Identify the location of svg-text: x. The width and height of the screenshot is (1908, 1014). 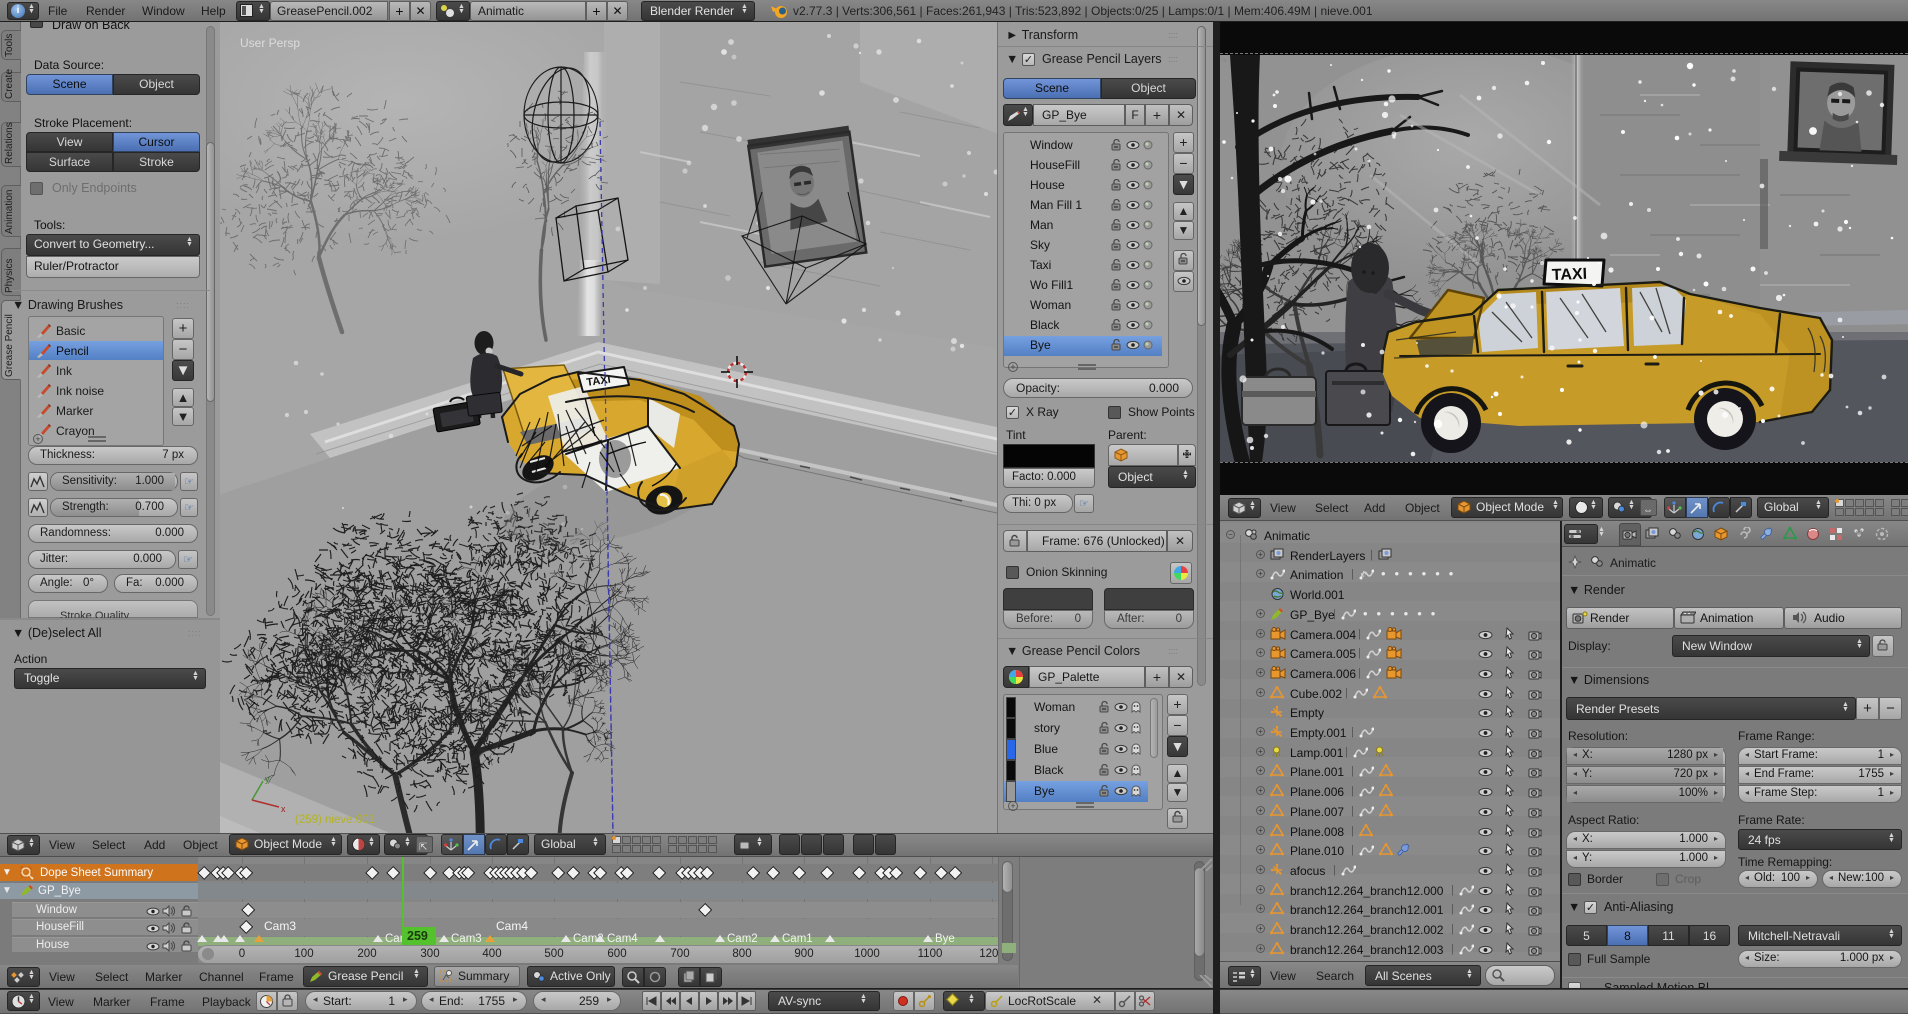
(283, 809).